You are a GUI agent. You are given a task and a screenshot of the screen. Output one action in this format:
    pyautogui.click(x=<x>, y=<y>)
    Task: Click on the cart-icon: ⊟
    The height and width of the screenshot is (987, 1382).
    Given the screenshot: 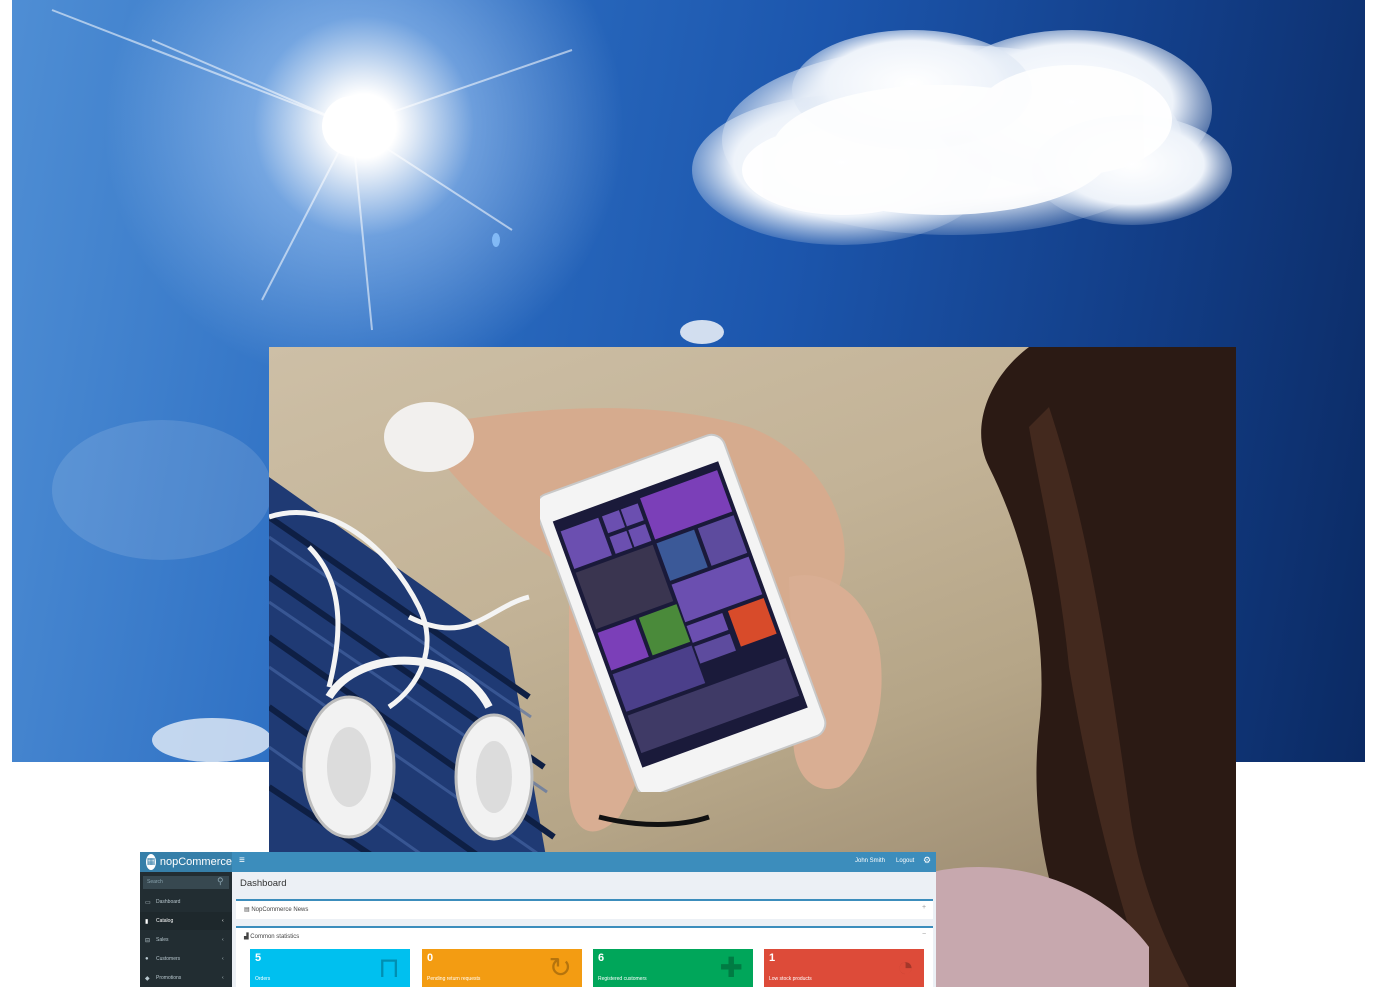 What is the action you would take?
    pyautogui.click(x=148, y=940)
    